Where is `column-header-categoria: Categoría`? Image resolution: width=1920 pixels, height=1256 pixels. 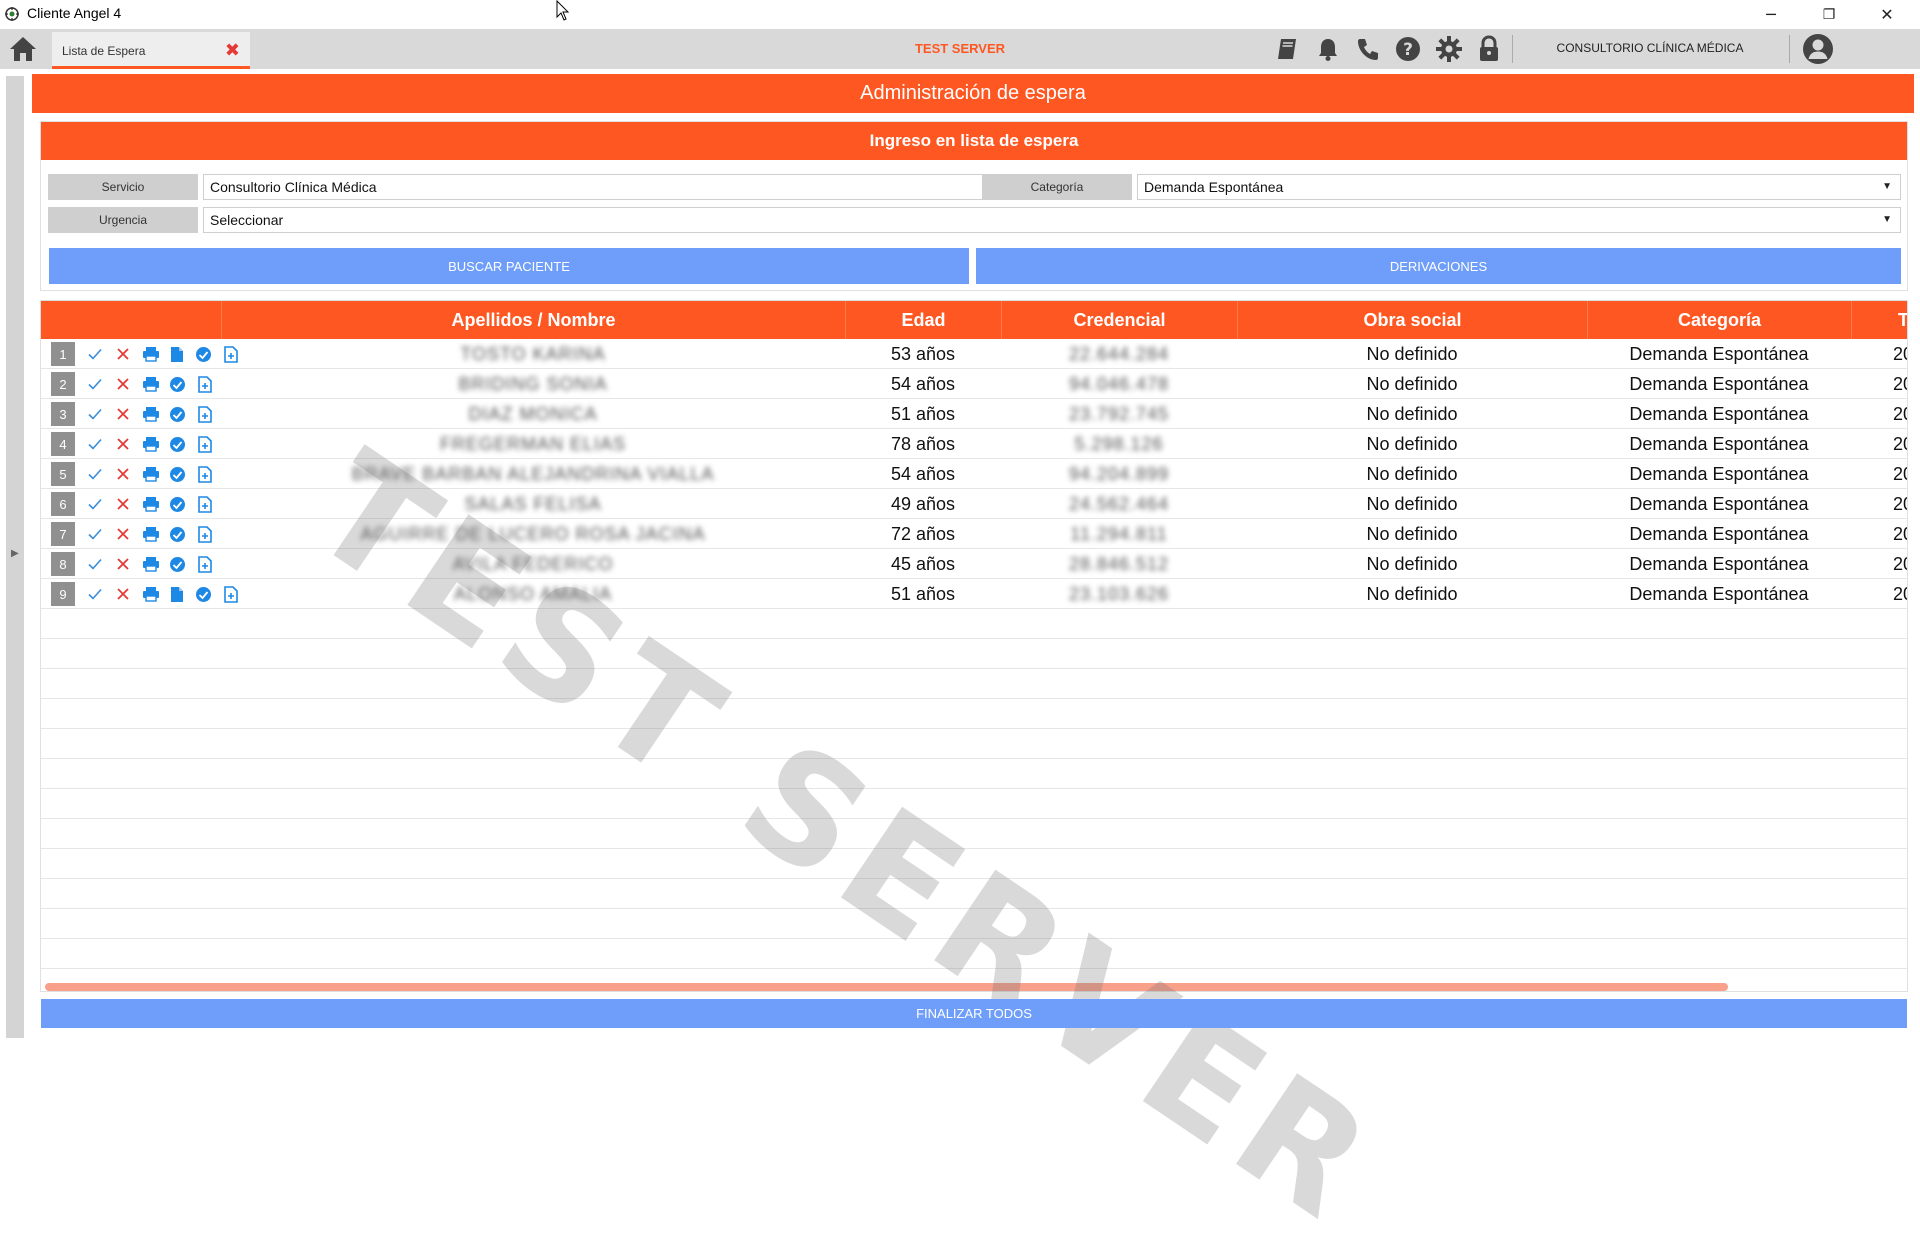 column-header-categoria: Categoría is located at coordinates (1719, 320).